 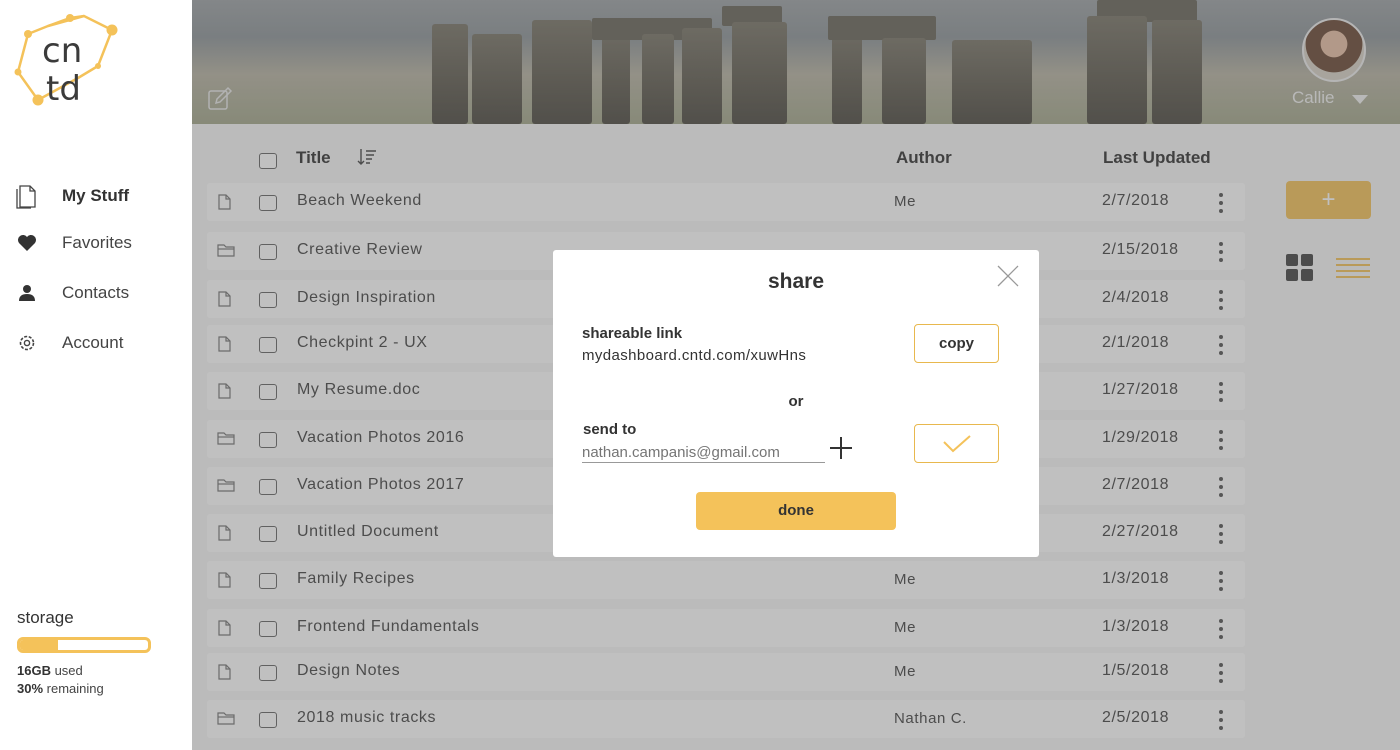 I want to click on sidebar-item-account: Account, so click(x=96, y=343).